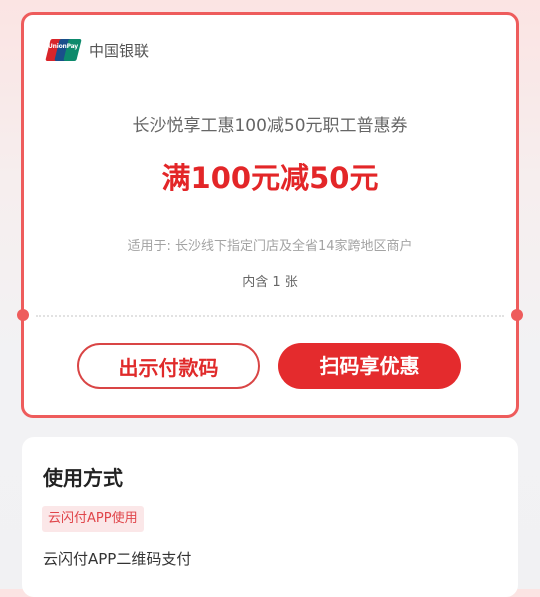  I want to click on left-notch, so click(23, 315).